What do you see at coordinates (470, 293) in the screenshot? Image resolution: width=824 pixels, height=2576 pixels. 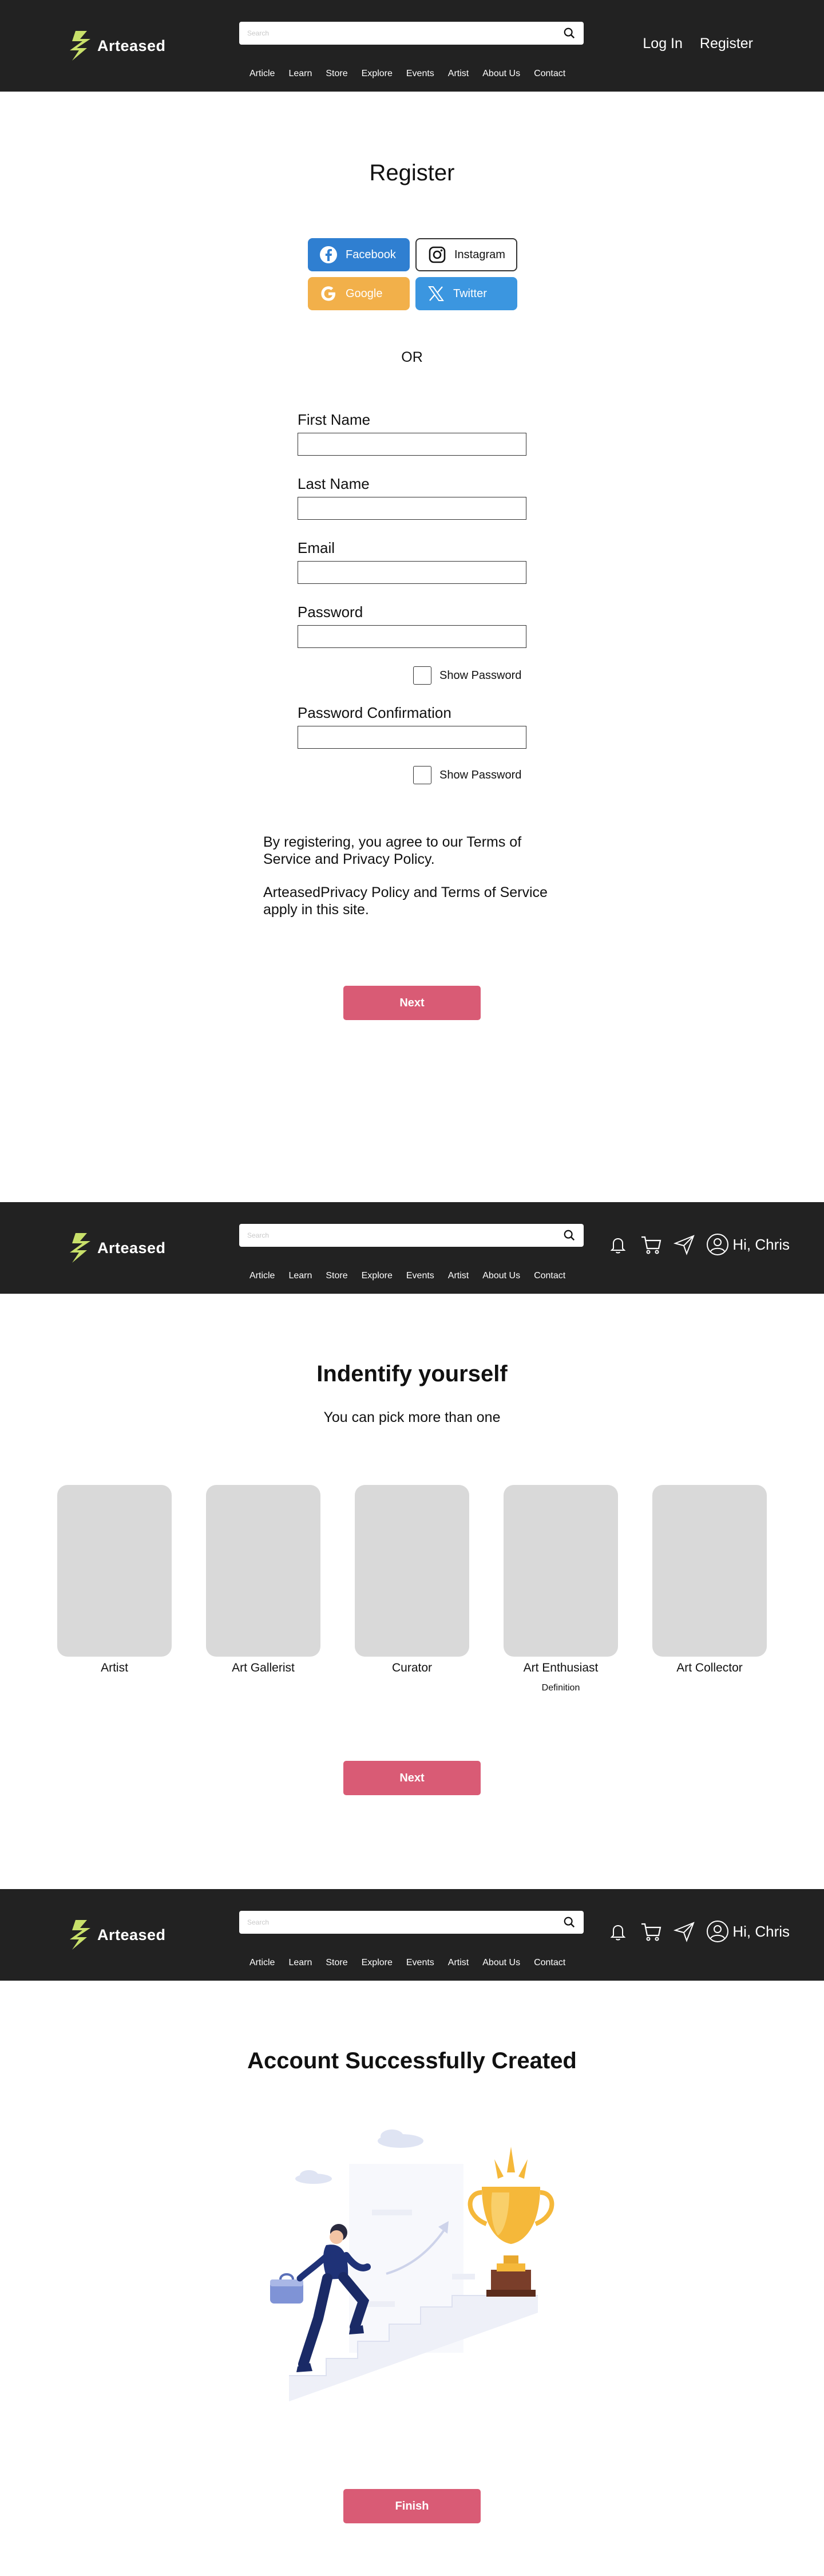 I see `twitter-label: Twitter` at bounding box center [470, 293].